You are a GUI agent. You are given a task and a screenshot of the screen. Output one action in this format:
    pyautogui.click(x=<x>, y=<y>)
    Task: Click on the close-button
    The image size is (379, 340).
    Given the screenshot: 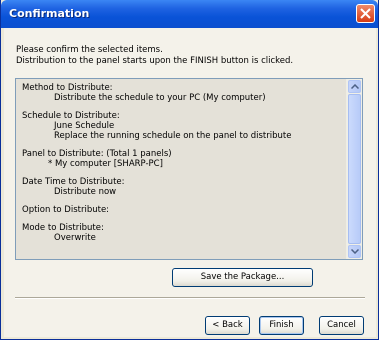 What is the action you would take?
    pyautogui.click(x=365, y=13)
    